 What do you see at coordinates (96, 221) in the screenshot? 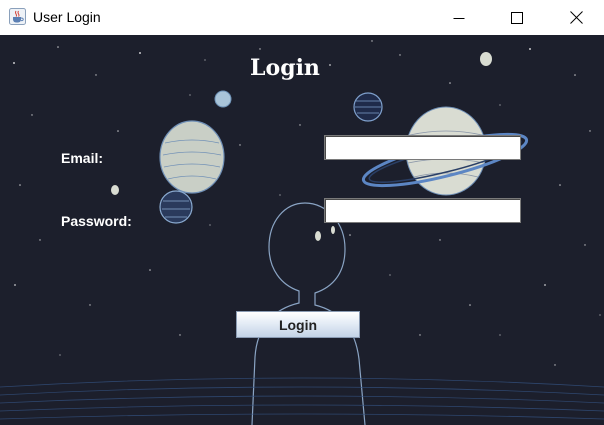
I see `password-label: Password:` at bounding box center [96, 221].